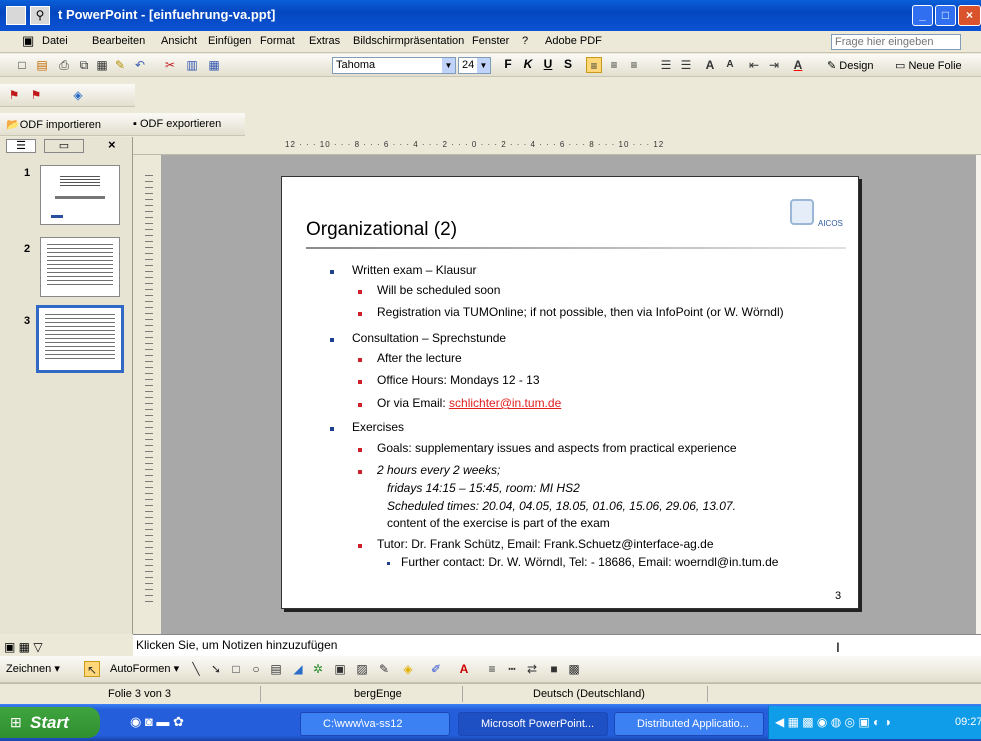 The width and height of the screenshot is (981, 741). I want to click on slide-title: Organizational (2), so click(381, 230).